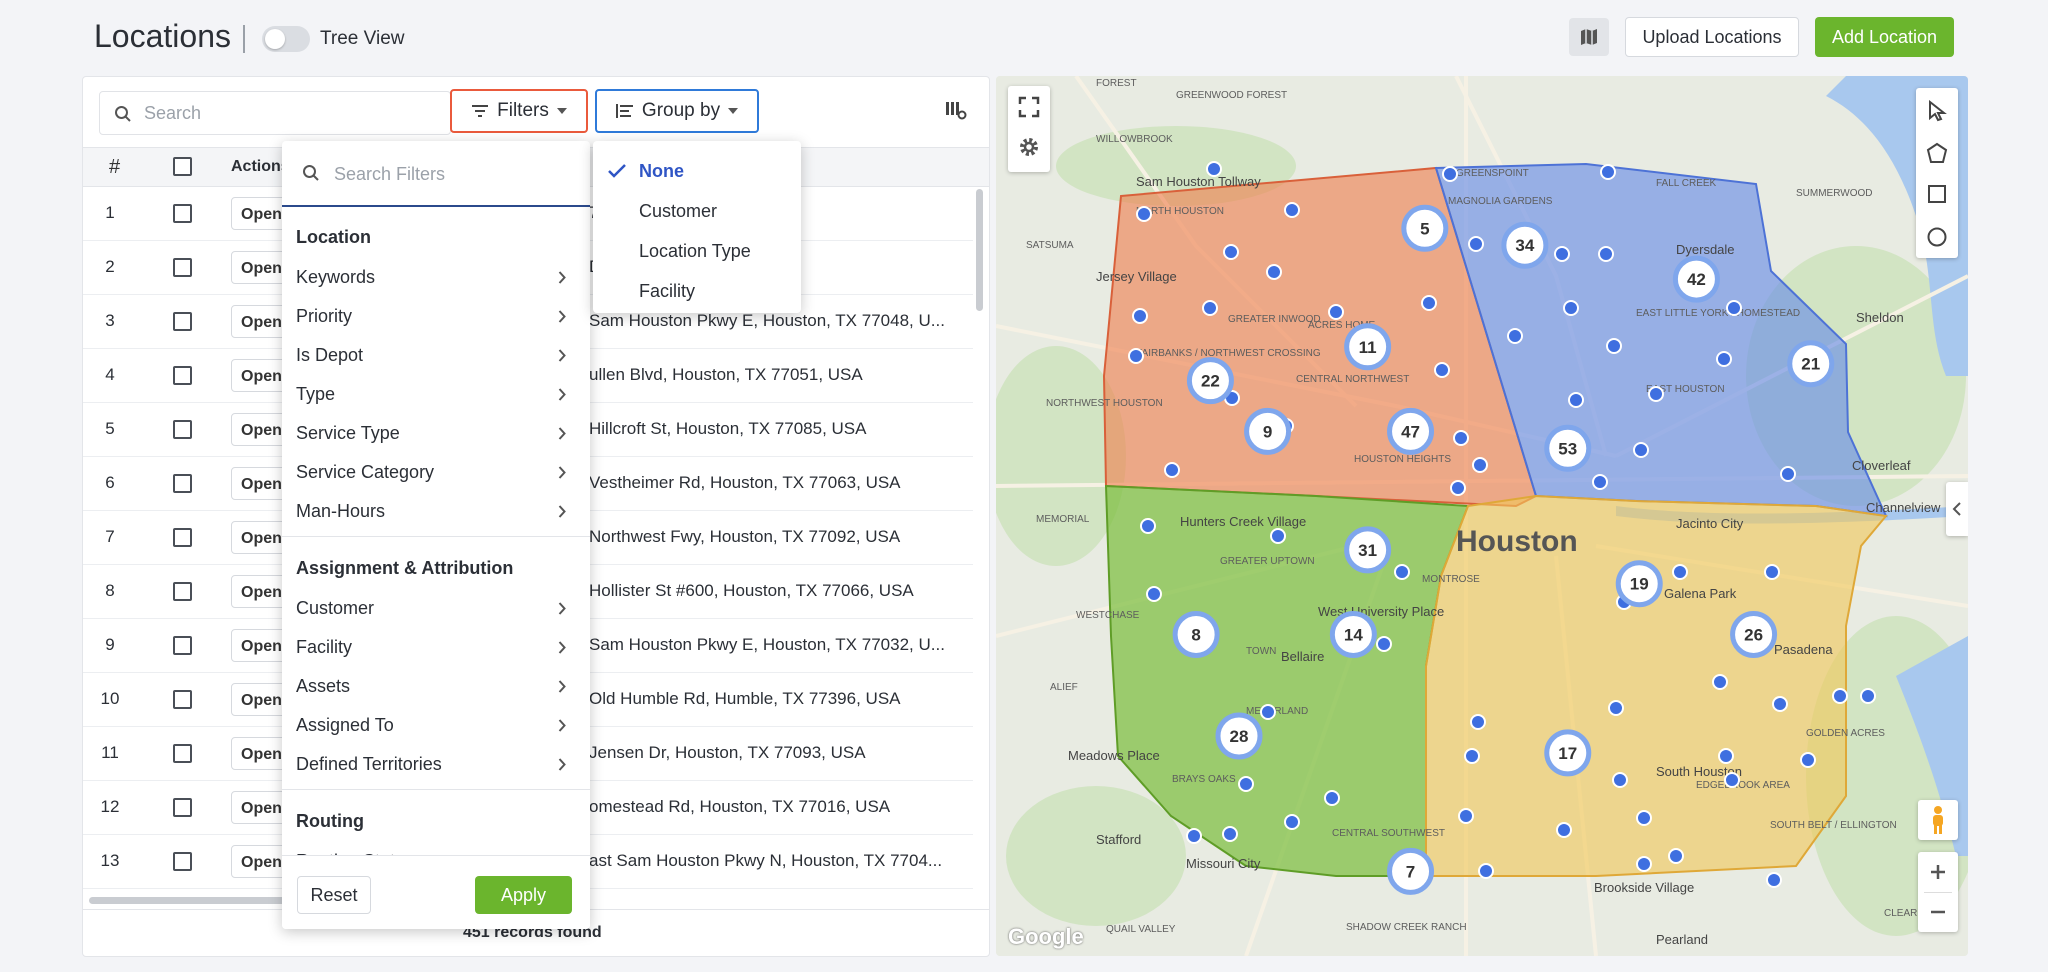 The height and width of the screenshot is (972, 2048). I want to click on map-view-button, so click(1589, 37).